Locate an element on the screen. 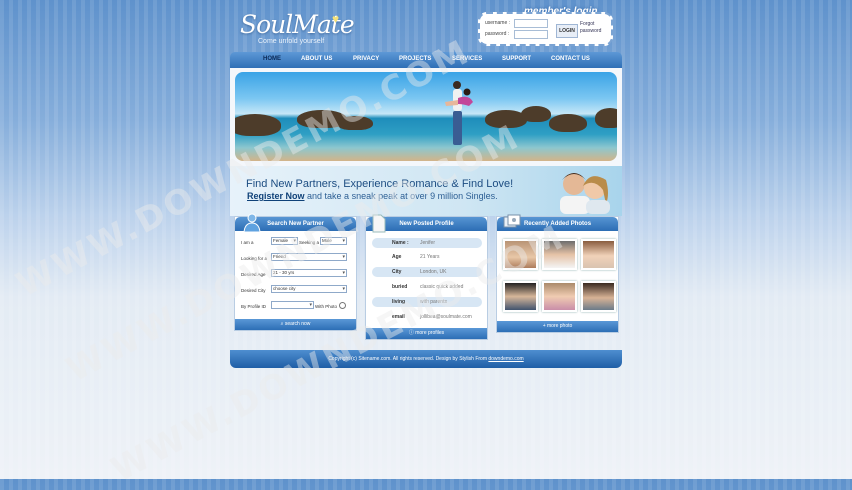  looking-for-label: Looking for a is located at coordinates (254, 258).